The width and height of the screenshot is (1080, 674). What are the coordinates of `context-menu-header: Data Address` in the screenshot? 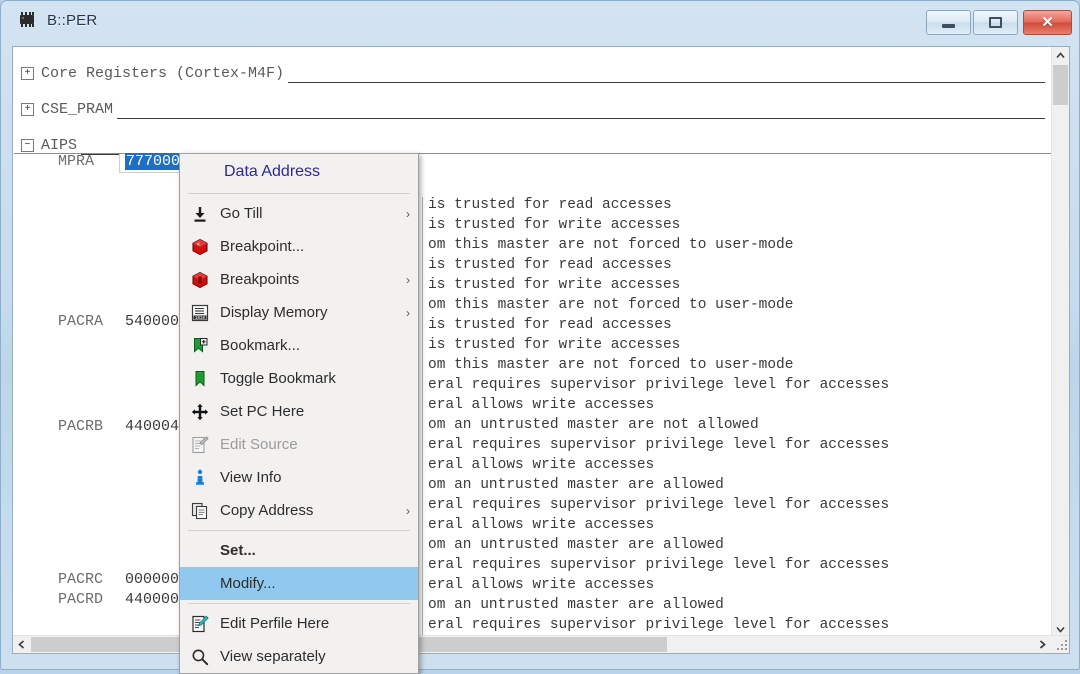 It's located at (299, 172).